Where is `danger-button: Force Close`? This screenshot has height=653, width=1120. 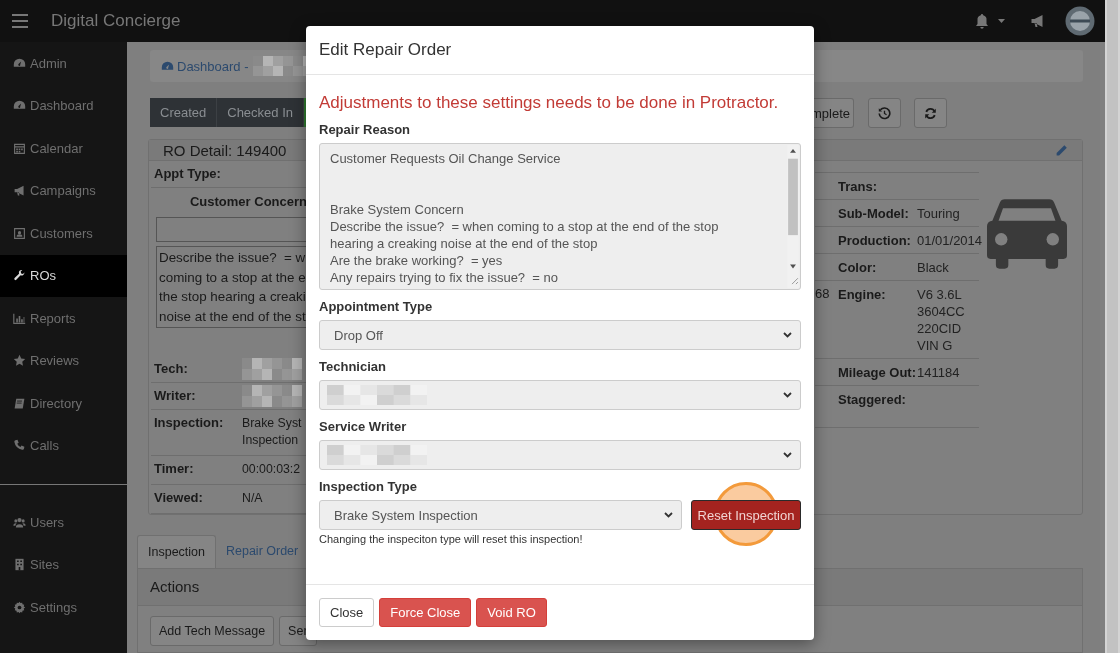 danger-button: Force Close is located at coordinates (425, 612).